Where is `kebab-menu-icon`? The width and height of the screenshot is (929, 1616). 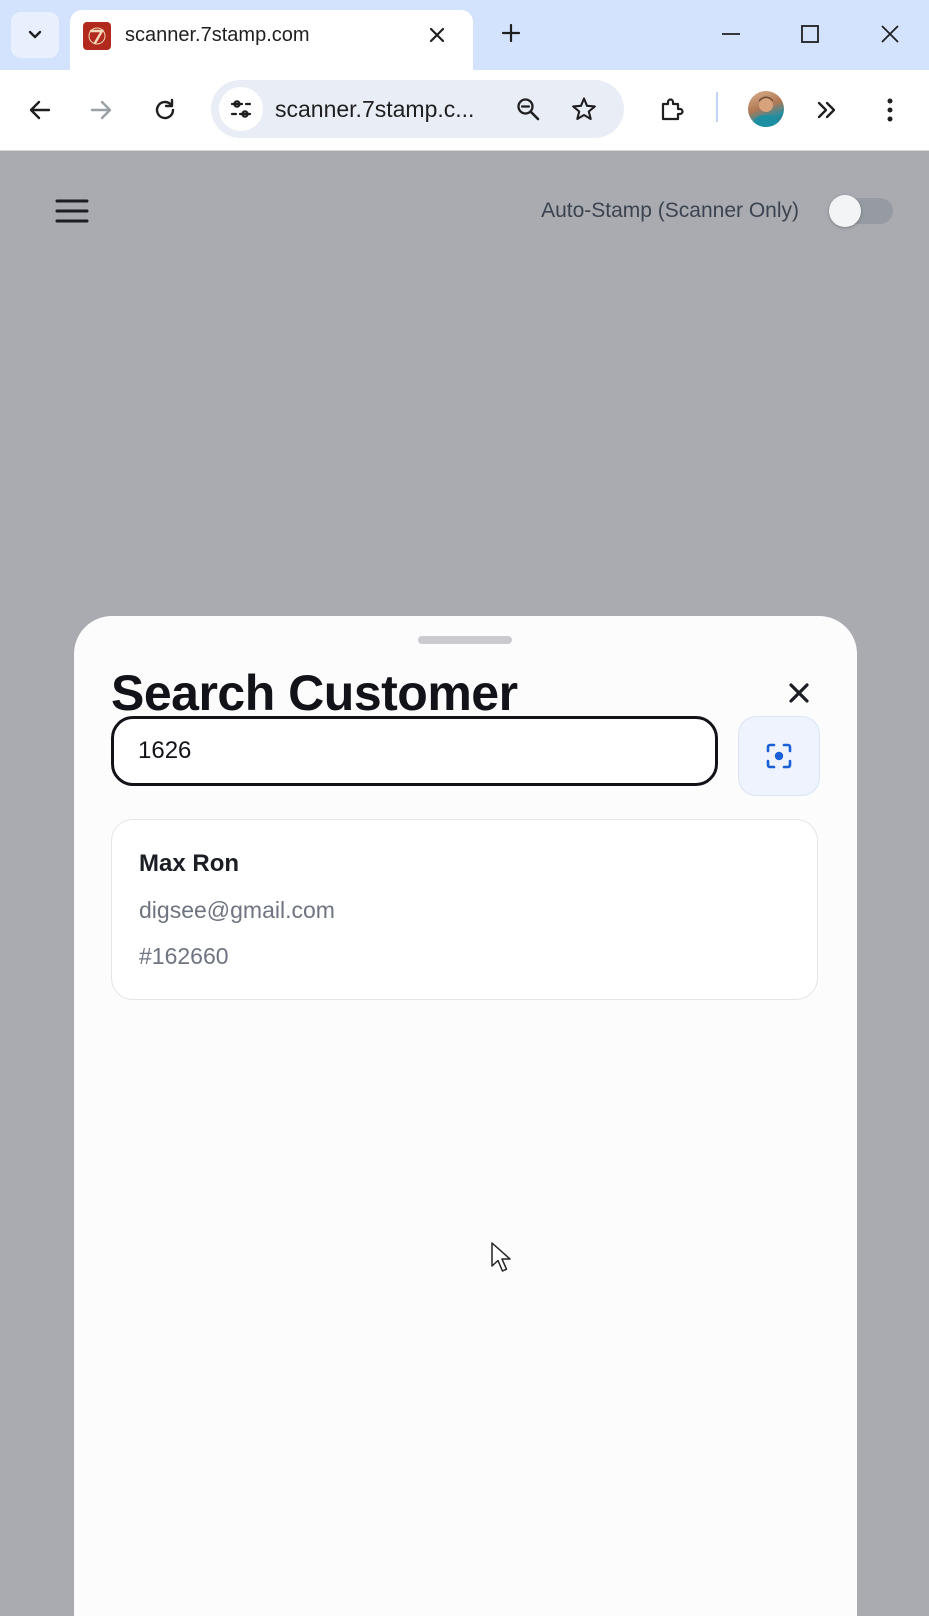 kebab-menu-icon is located at coordinates (890, 110).